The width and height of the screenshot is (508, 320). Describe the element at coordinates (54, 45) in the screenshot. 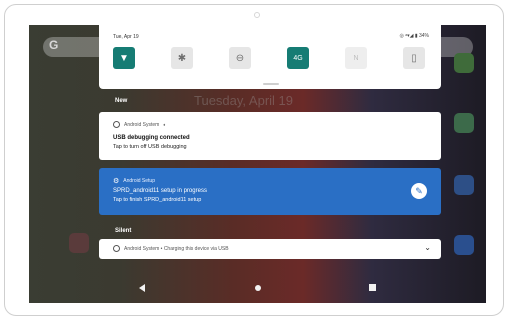

I see `google-logo-icon: G` at that location.